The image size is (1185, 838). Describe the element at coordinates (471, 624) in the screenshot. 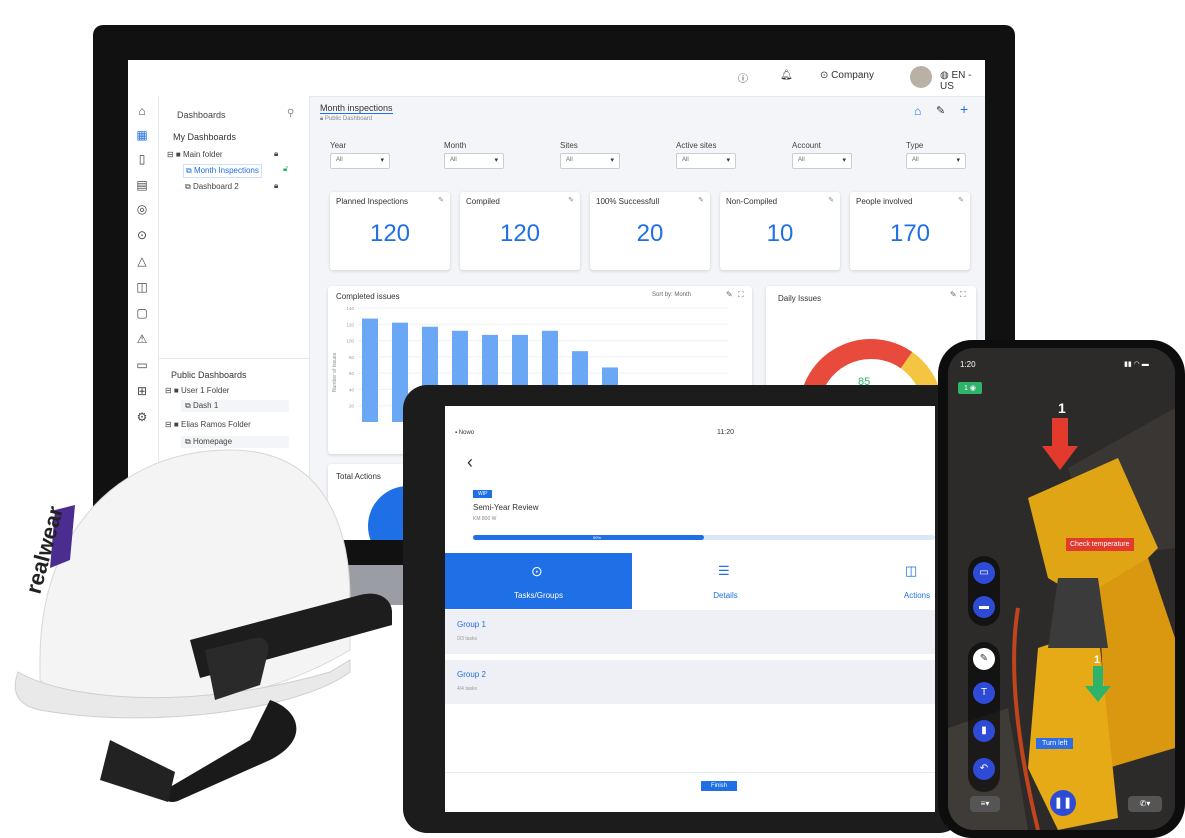

I see `group-title: Group 1` at that location.